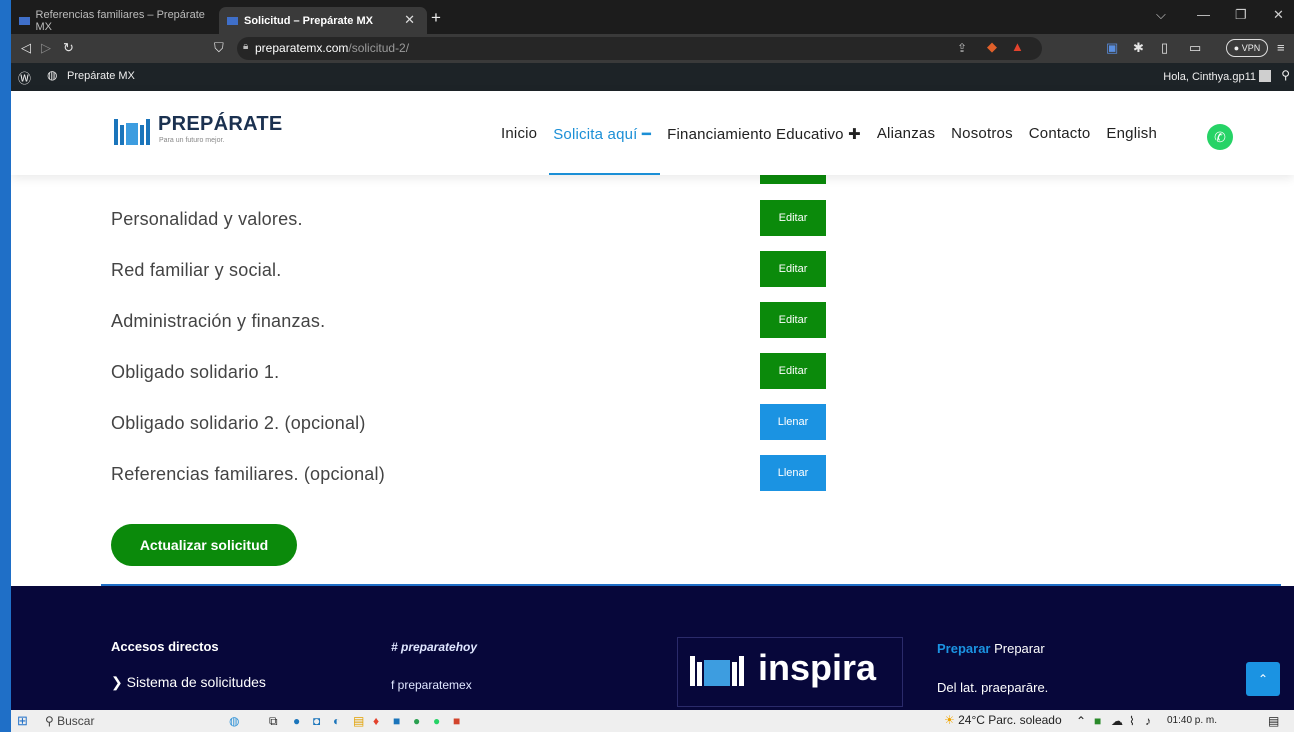  Describe the element at coordinates (1003, 720) in the screenshot. I see `weather-widget: ☀ 24°C Parc. soleado` at that location.